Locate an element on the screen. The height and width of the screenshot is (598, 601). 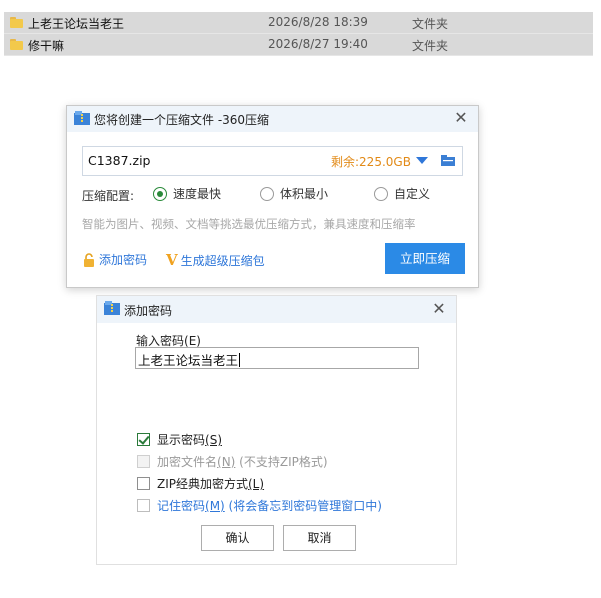
free-space-label: 剩余:225.0GB is located at coordinates (371, 162).